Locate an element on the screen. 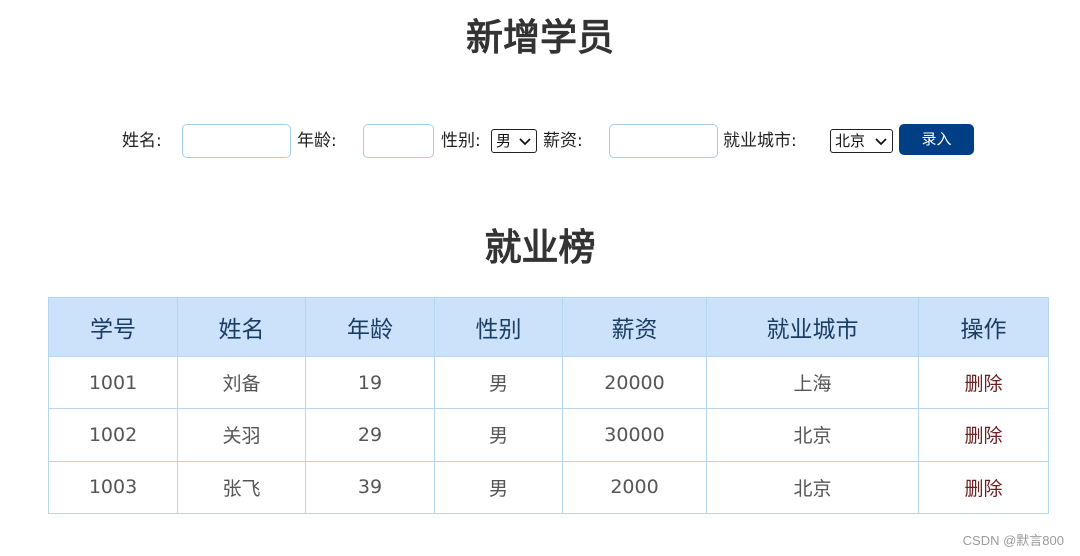 Image resolution: width=1080 pixels, height=556 pixels. table-row: 1003 张飞 39 男 2000 北京 删除 is located at coordinates (548, 487).